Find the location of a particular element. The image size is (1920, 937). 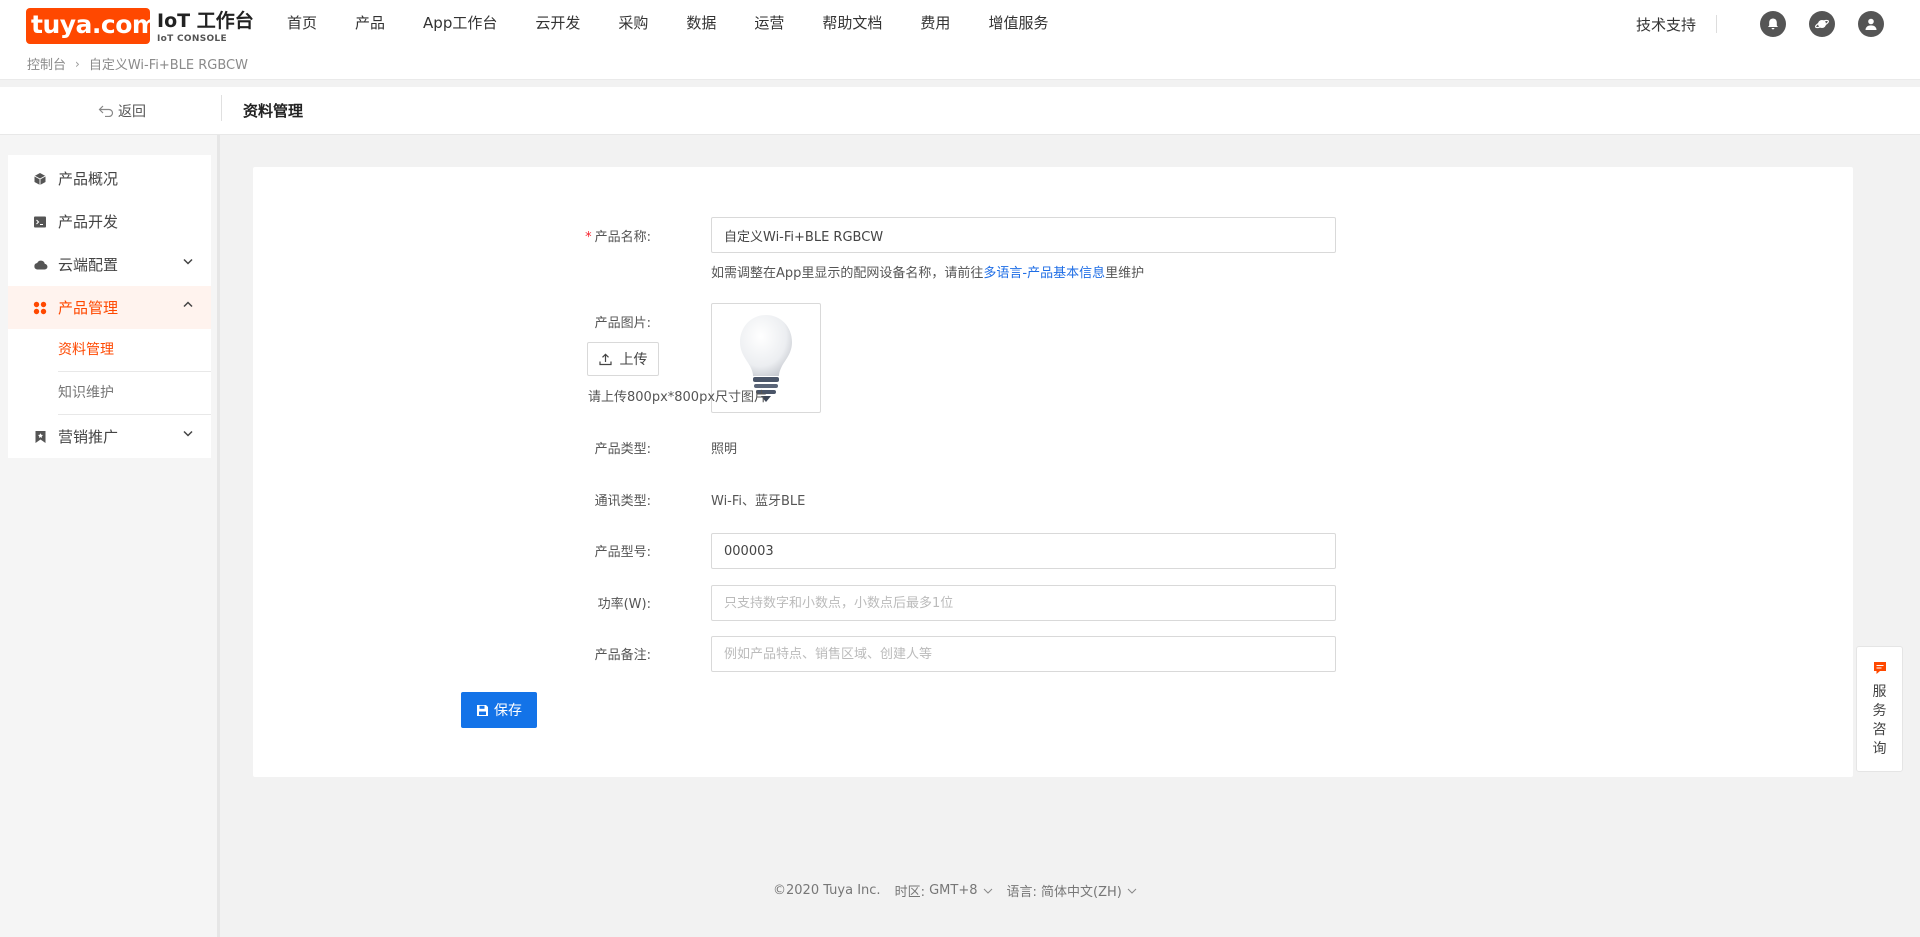

sidebar: 产品概况 产品开发 云端配置 产品管理 资料管理 知识维护 营销推广 is located at coordinates (110, 536).